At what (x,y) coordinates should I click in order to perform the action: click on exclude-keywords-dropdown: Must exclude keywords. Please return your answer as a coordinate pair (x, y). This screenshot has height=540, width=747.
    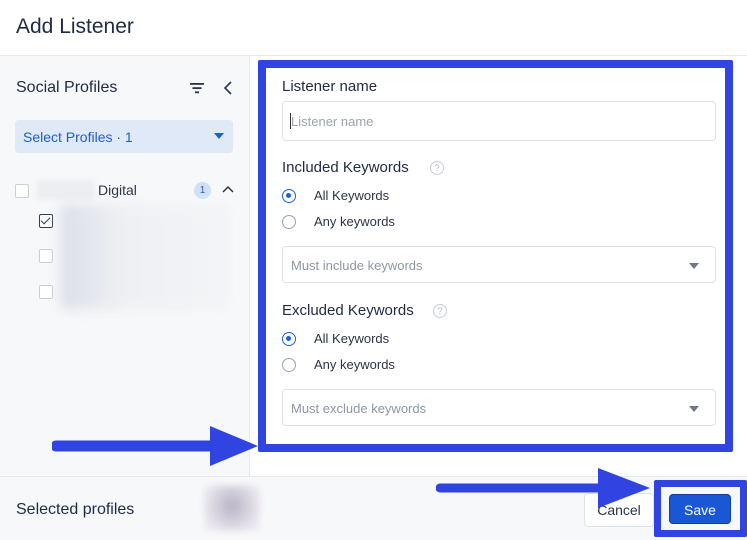
    Looking at the image, I should click on (499, 407).